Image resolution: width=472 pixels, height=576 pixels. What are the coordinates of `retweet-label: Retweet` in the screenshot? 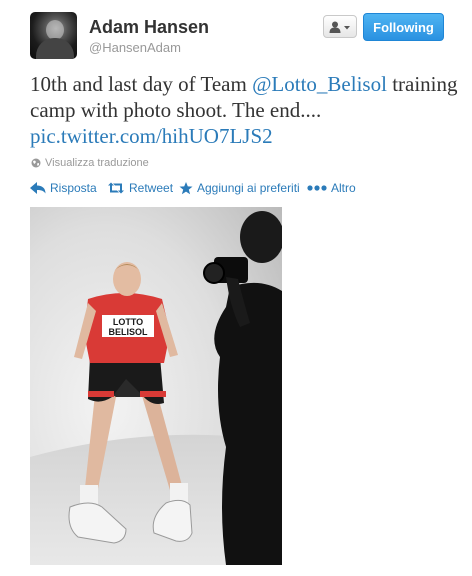 It's located at (151, 188).